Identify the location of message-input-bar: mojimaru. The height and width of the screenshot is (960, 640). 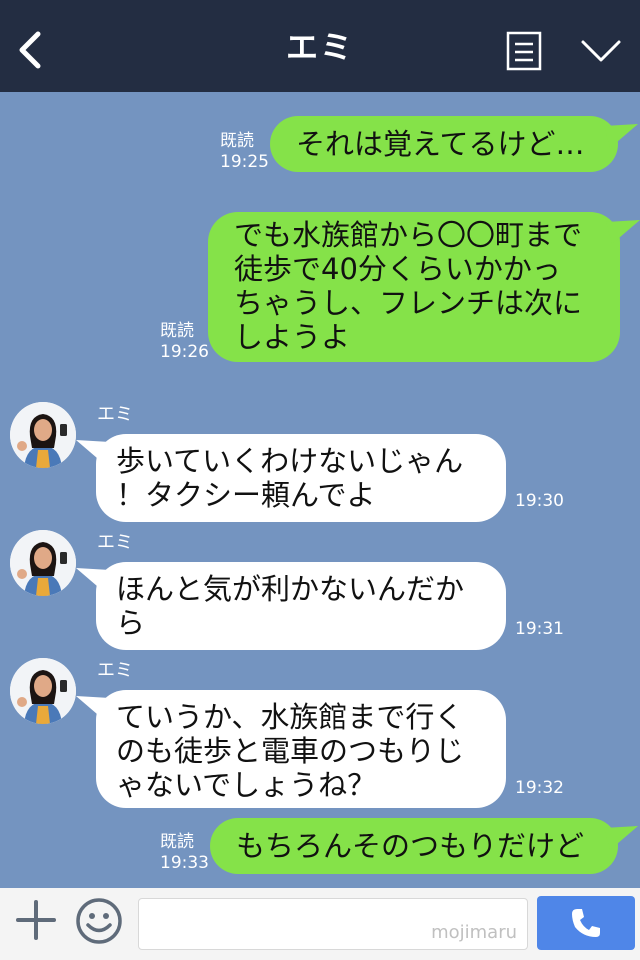
(320, 924).